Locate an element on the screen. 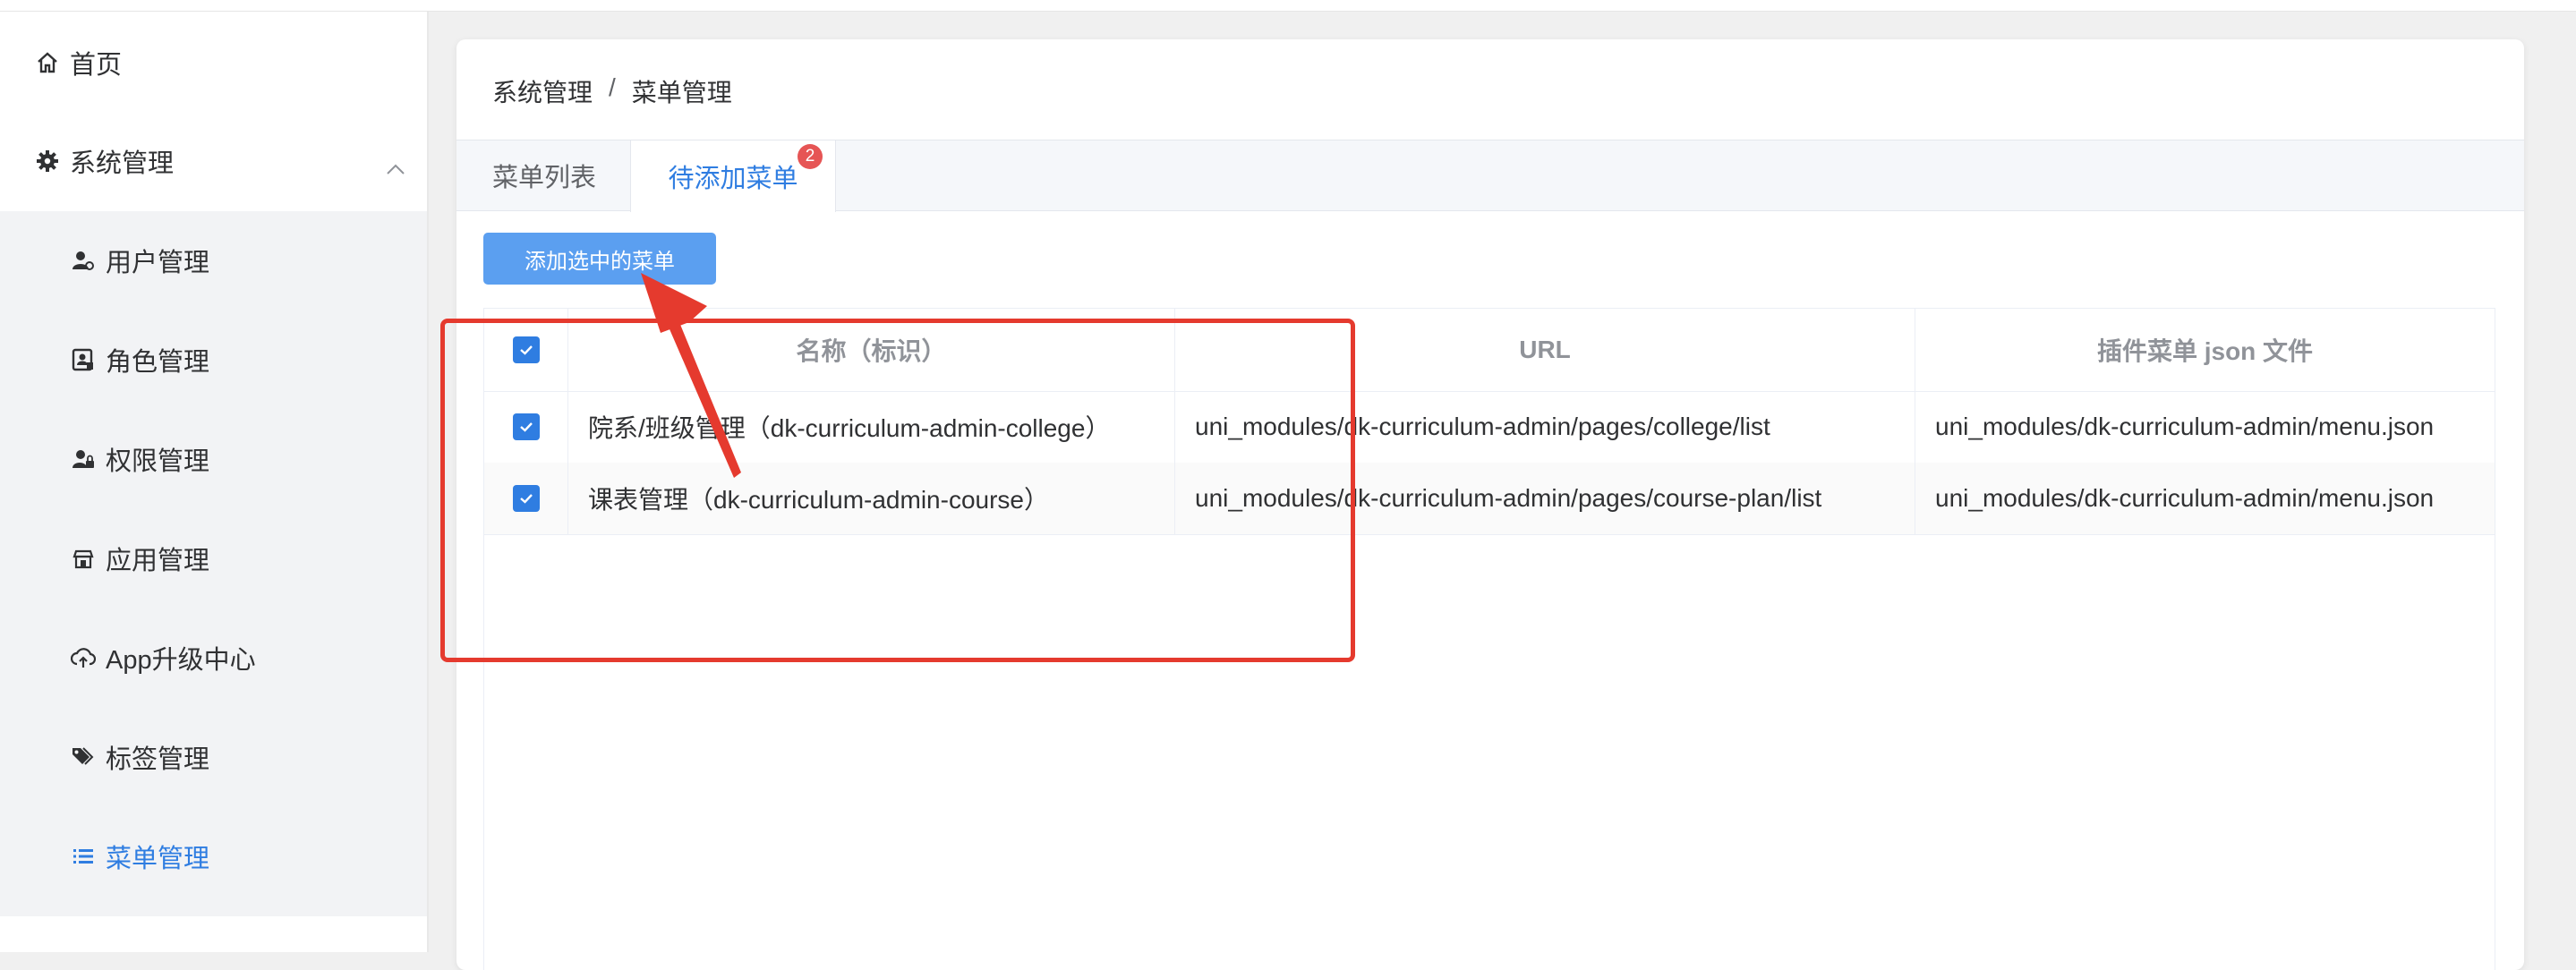 This screenshot has height=970, width=2576. sidebar-item-menus: 菜单管理 is located at coordinates (213, 856).